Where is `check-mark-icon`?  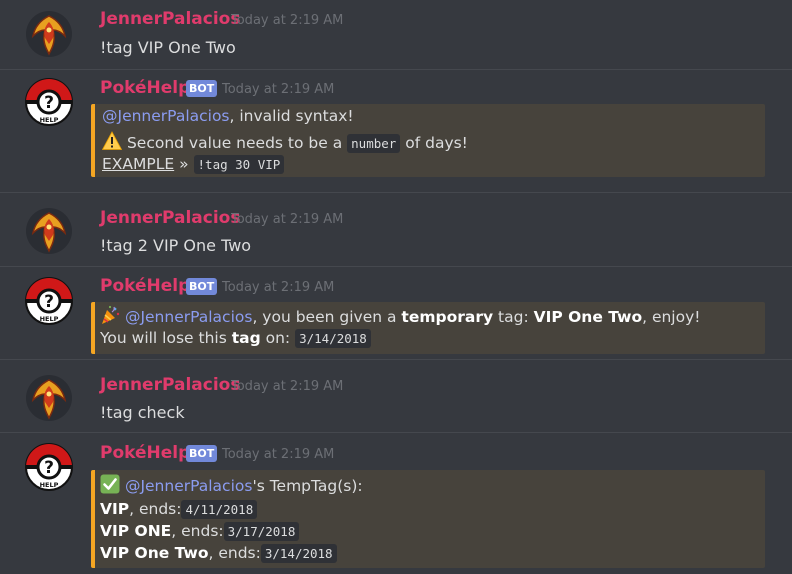 check-mark-icon is located at coordinates (110, 484).